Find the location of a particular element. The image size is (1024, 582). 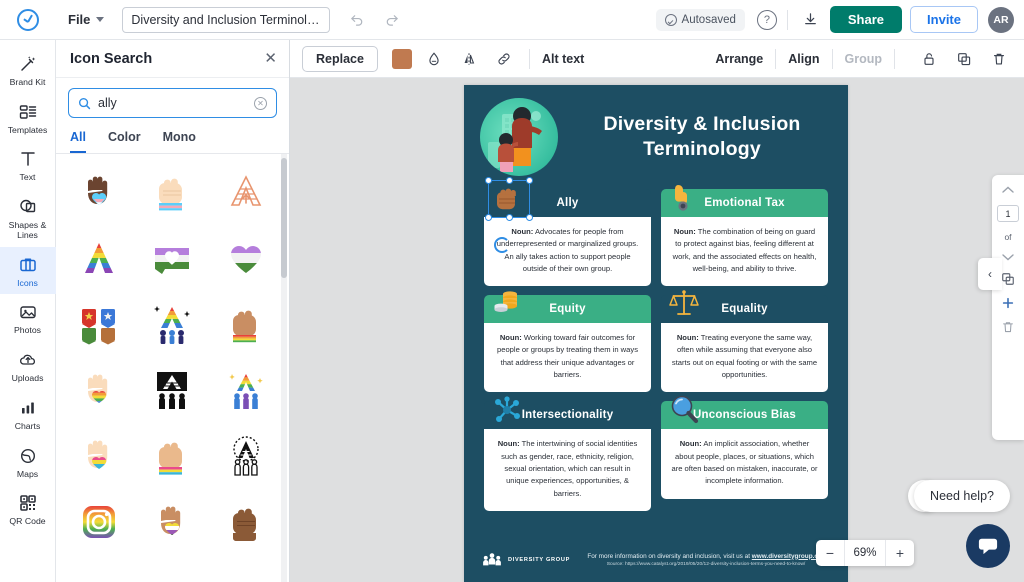

ally-A-black-people-icon is located at coordinates (172, 390).